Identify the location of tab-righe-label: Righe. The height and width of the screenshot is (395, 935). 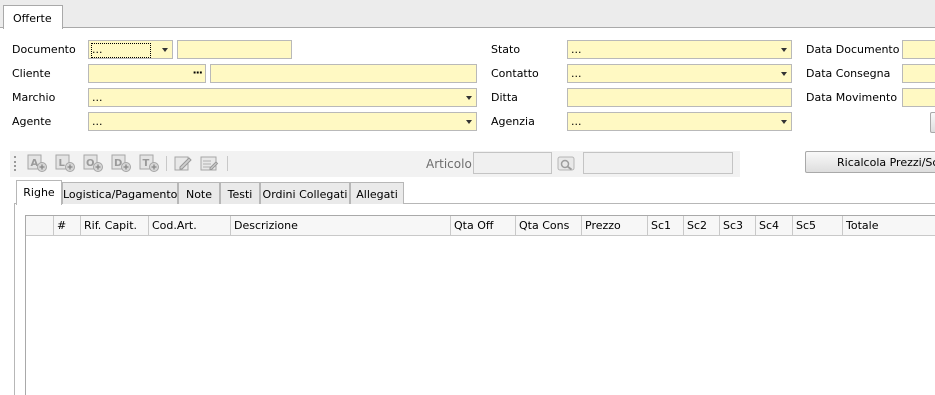
(39, 192).